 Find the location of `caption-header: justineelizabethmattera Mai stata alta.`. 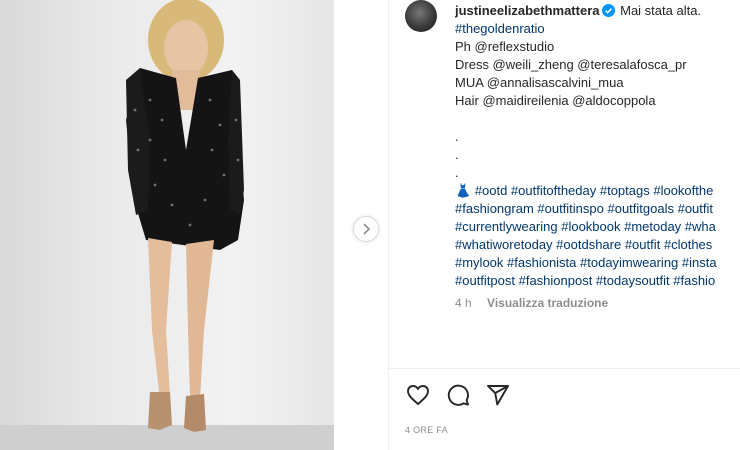

caption-header: justineelizabethmattera Mai stata alta. is located at coordinates (597, 11).